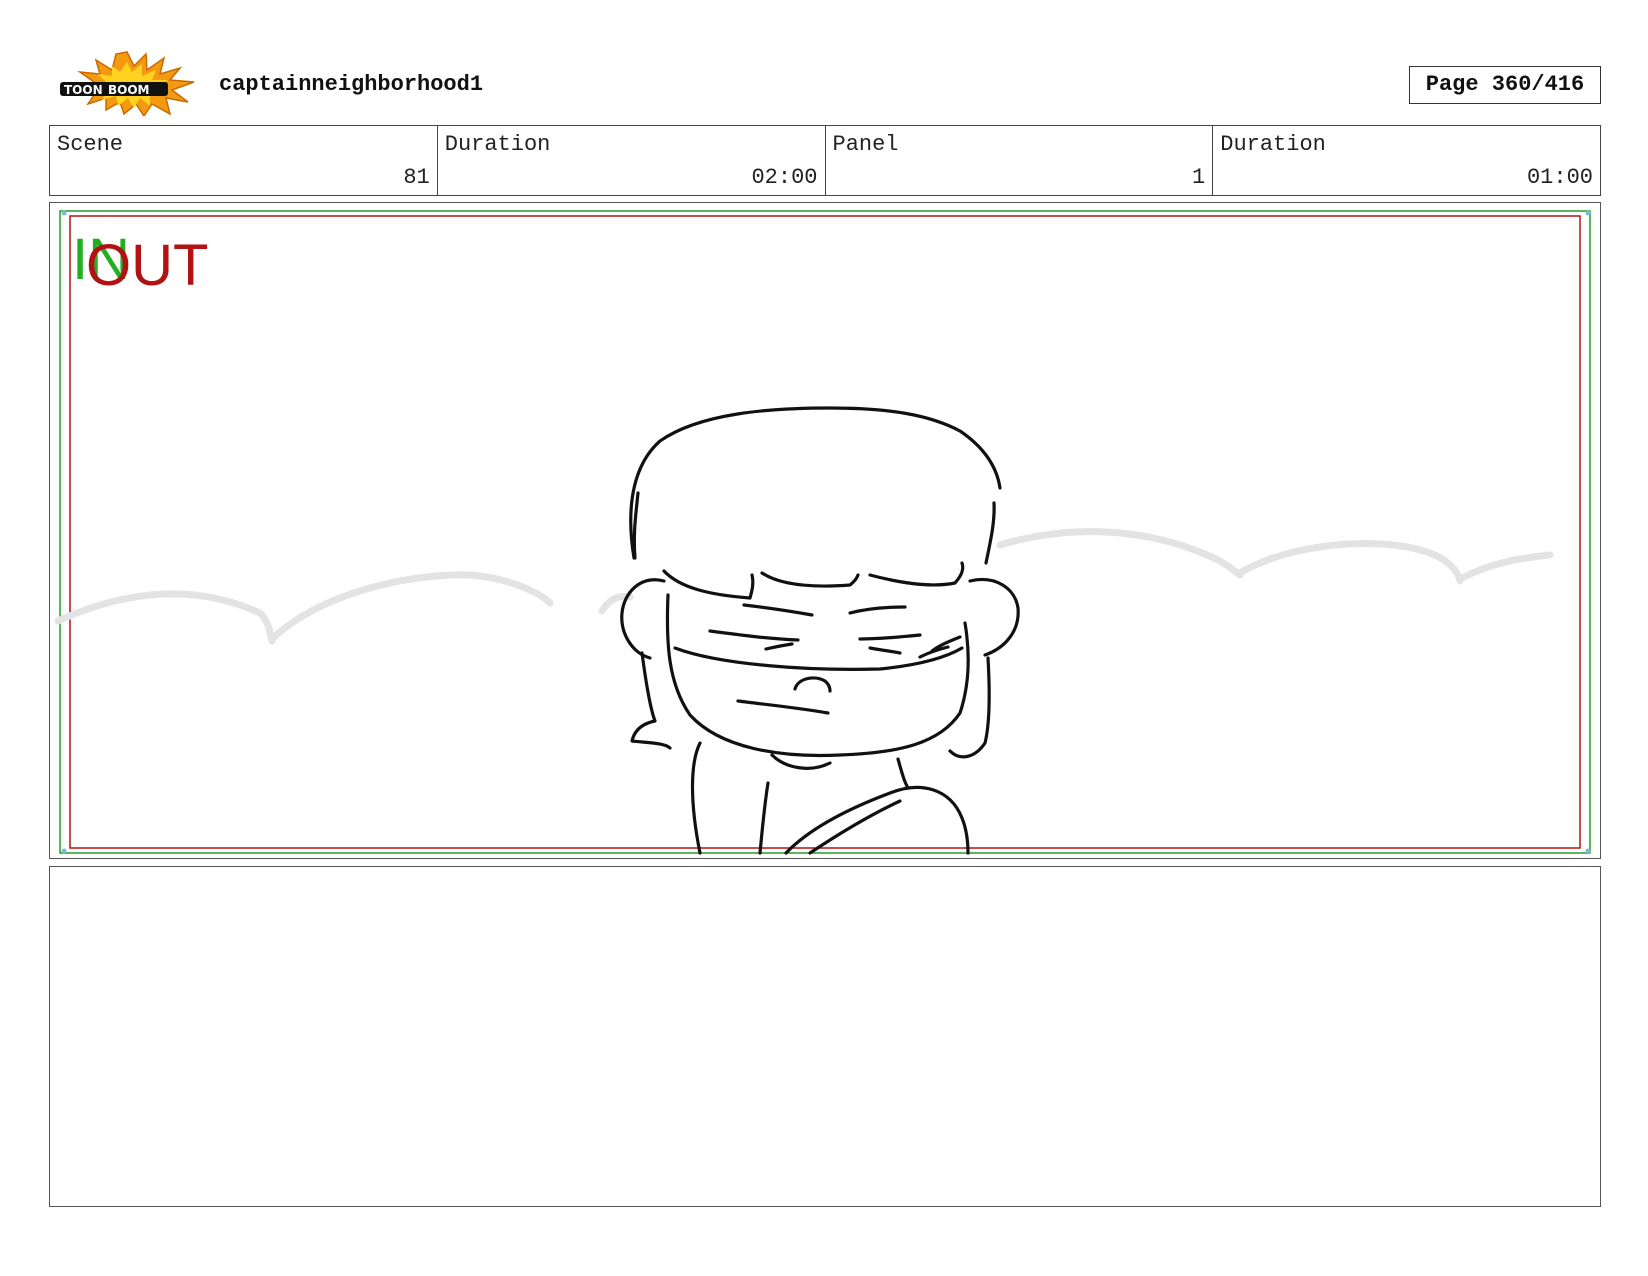 The width and height of the screenshot is (1648, 1276). I want to click on scene-duration-cell: Duration 02:00, so click(630, 160).